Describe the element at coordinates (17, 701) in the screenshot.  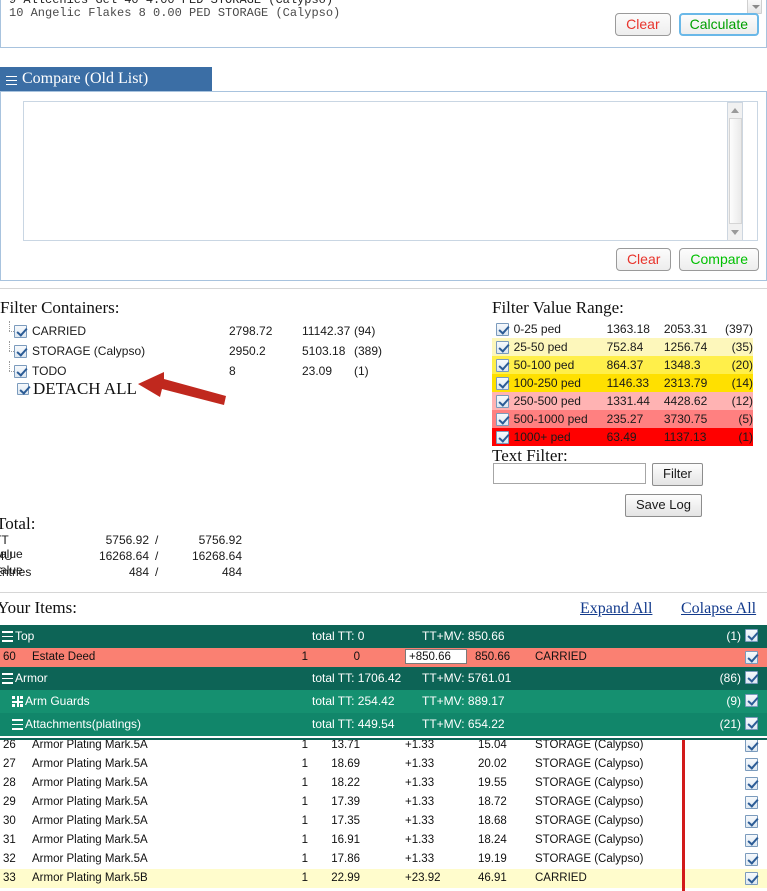
I see `expand-icon` at that location.